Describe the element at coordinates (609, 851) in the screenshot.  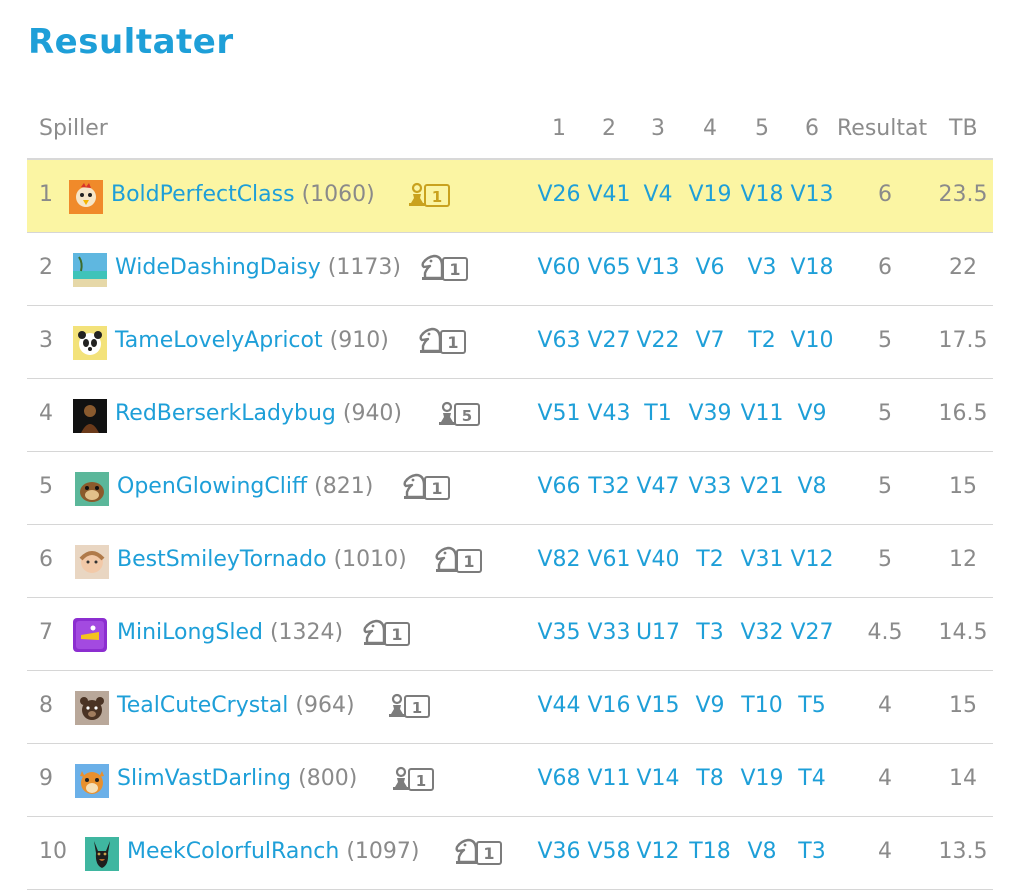
I see `game-result-link: V58` at that location.